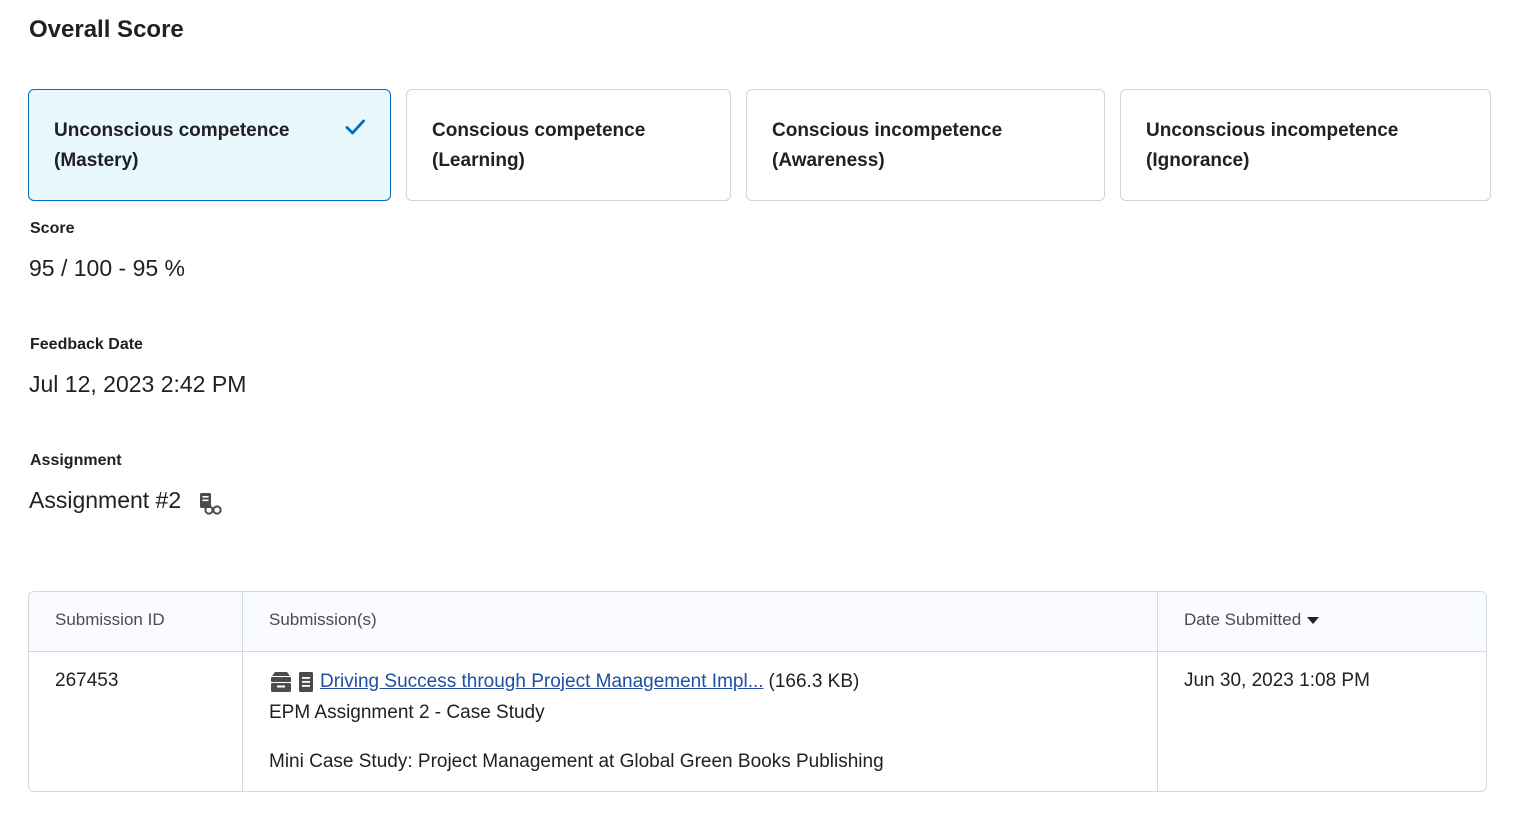  I want to click on assignment-name: Assignment #2, so click(105, 500).